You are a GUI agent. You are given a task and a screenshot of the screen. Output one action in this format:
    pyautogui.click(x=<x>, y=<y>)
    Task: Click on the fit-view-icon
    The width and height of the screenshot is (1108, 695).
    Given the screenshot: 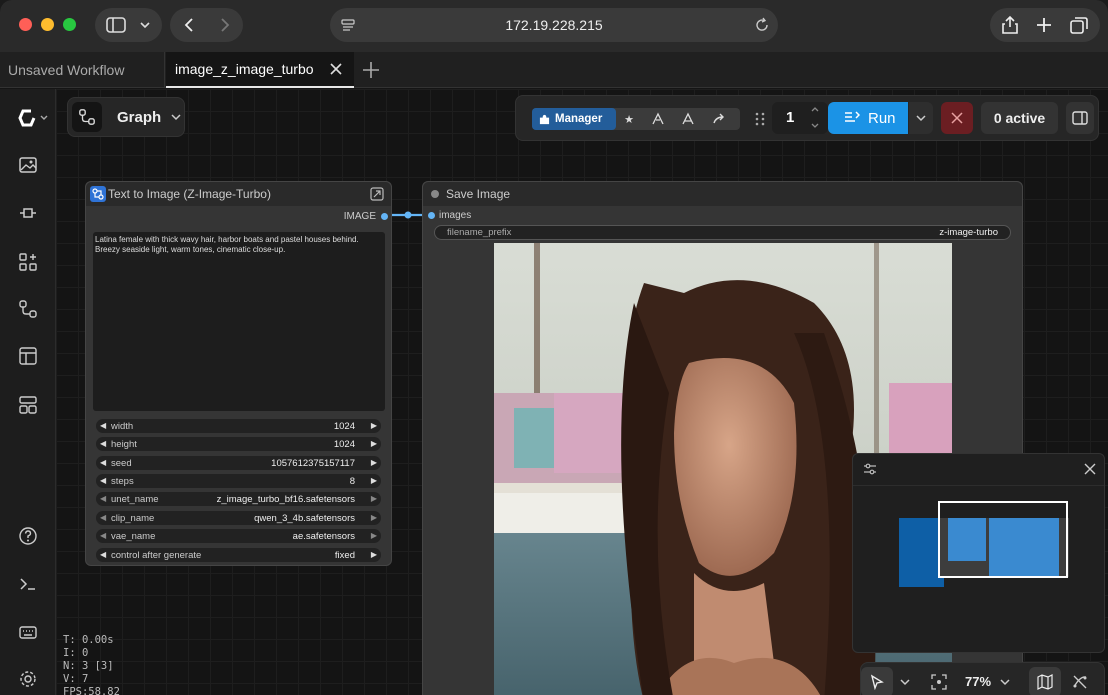 What is the action you would take?
    pyautogui.click(x=939, y=682)
    